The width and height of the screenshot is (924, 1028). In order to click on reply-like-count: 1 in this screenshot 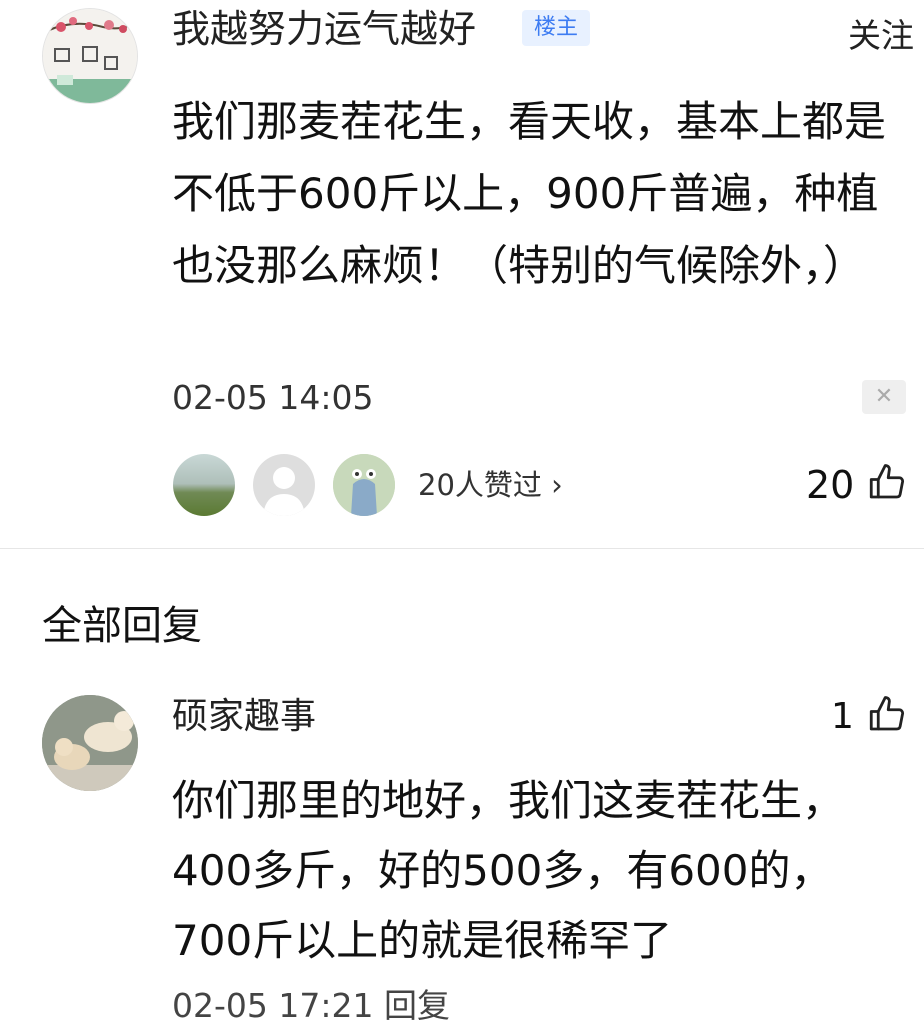, I will do `click(842, 716)`.